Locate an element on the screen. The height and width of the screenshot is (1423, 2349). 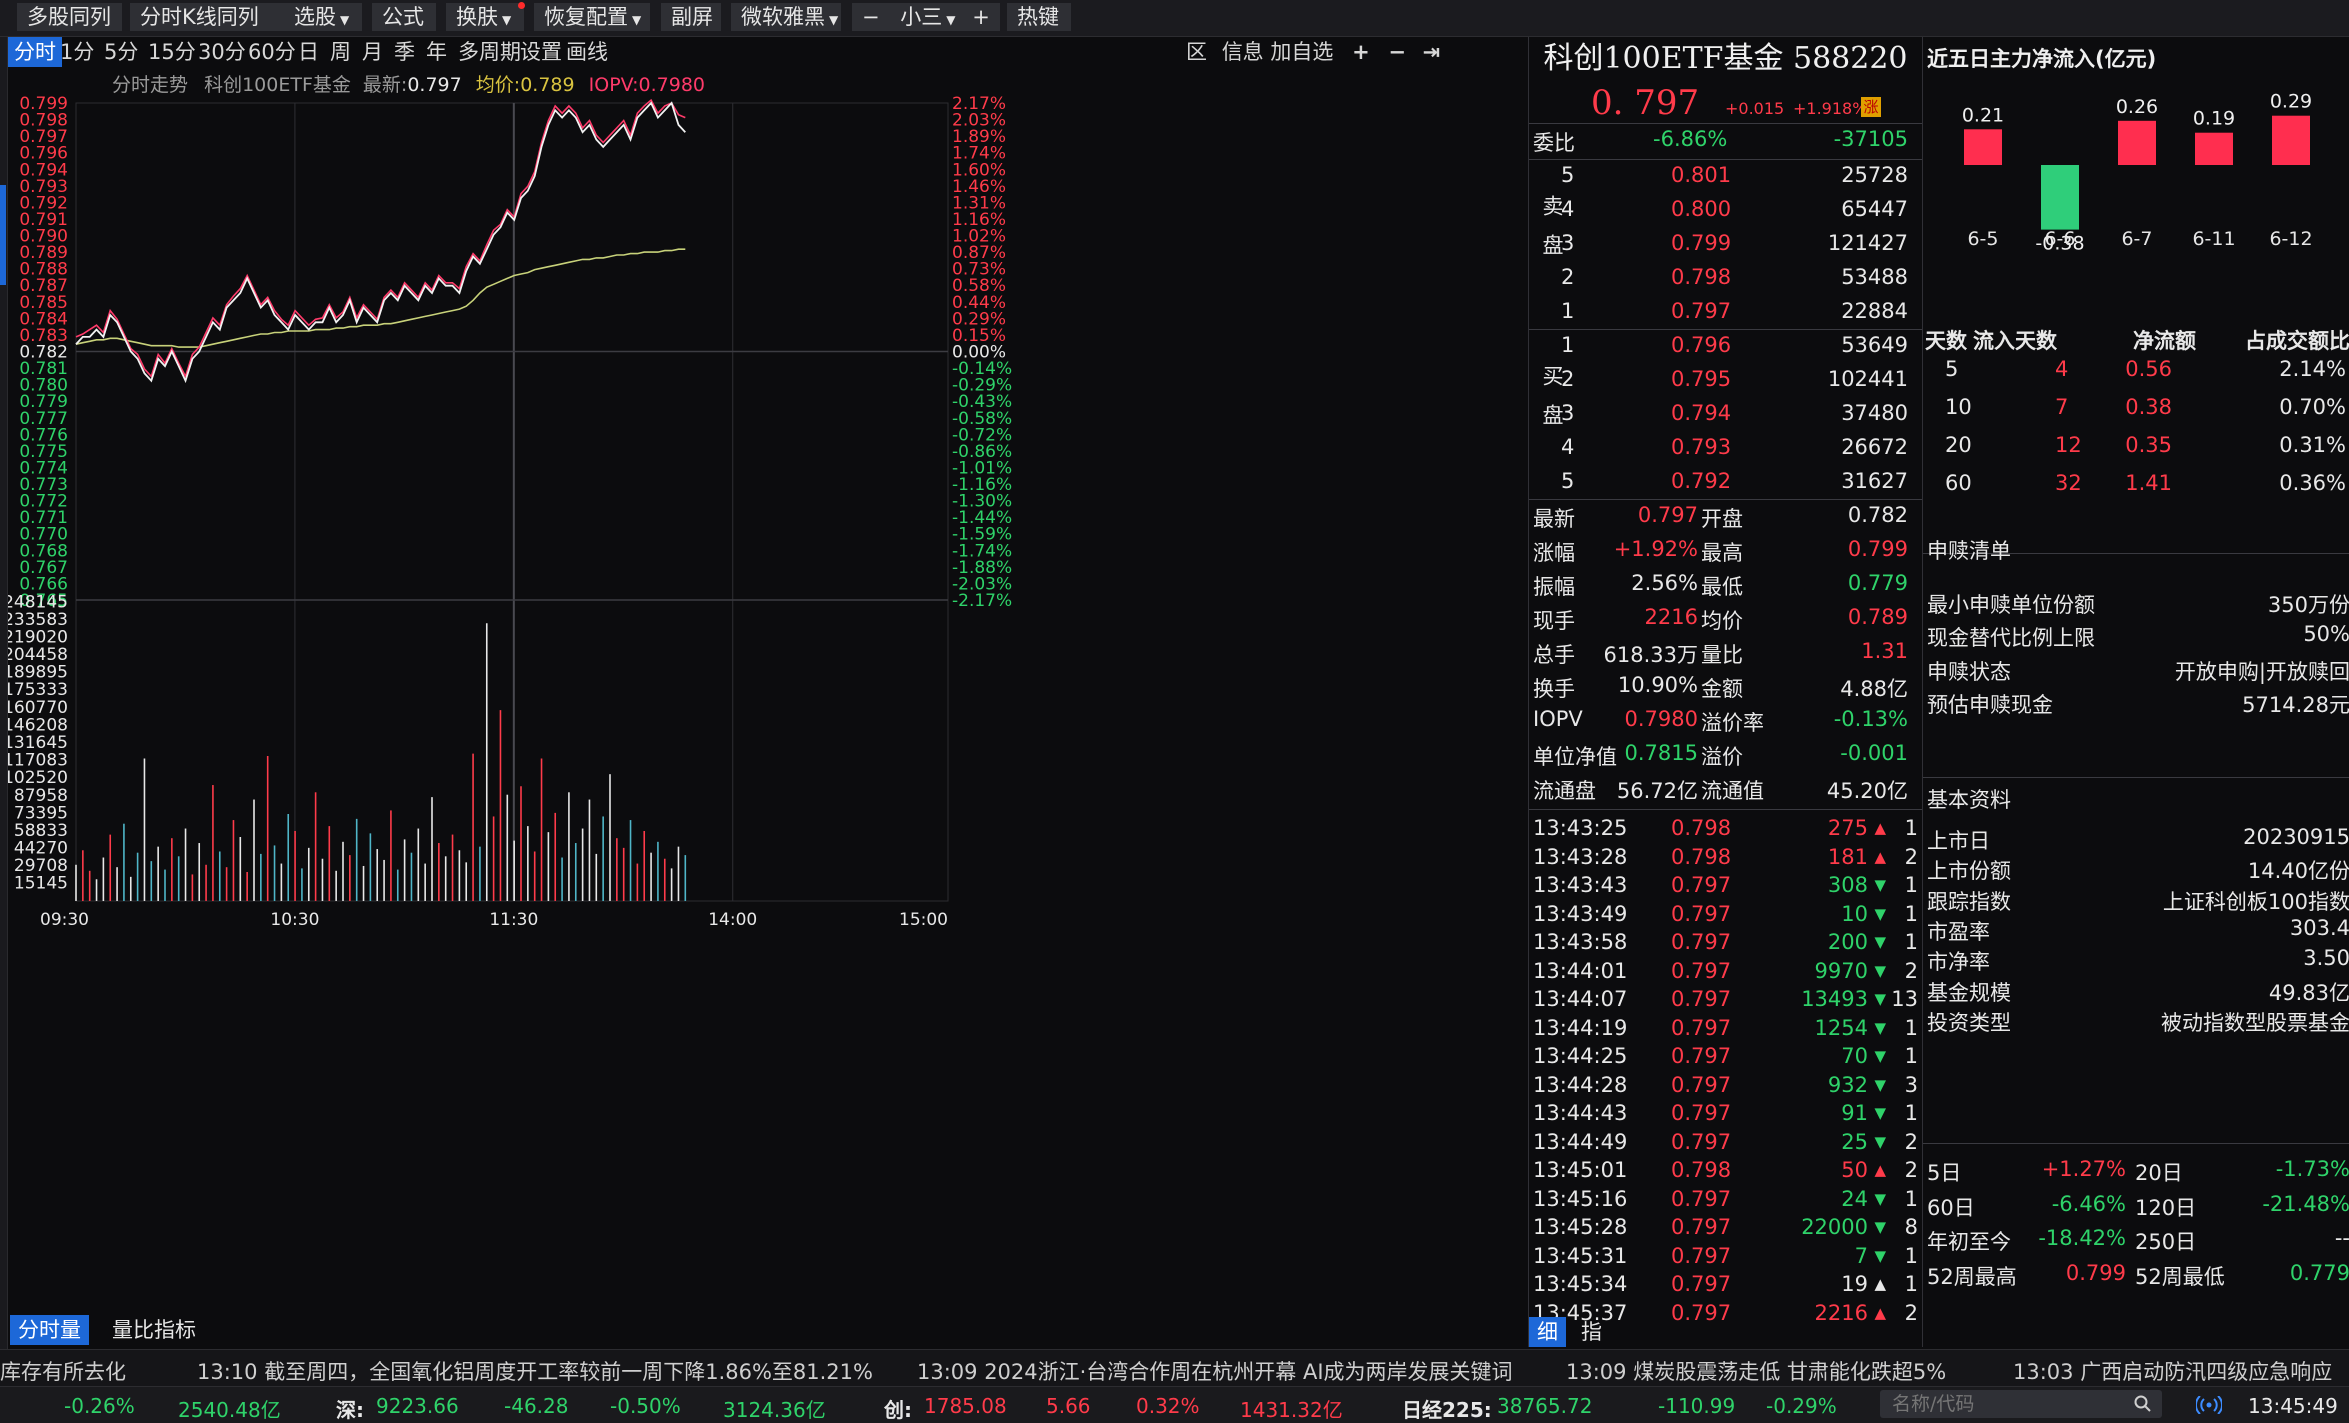
tab-period-9: 季 is located at coordinates (404, 52).